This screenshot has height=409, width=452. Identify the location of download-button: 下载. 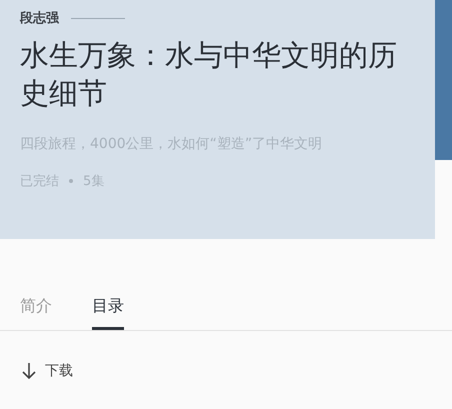
(47, 371).